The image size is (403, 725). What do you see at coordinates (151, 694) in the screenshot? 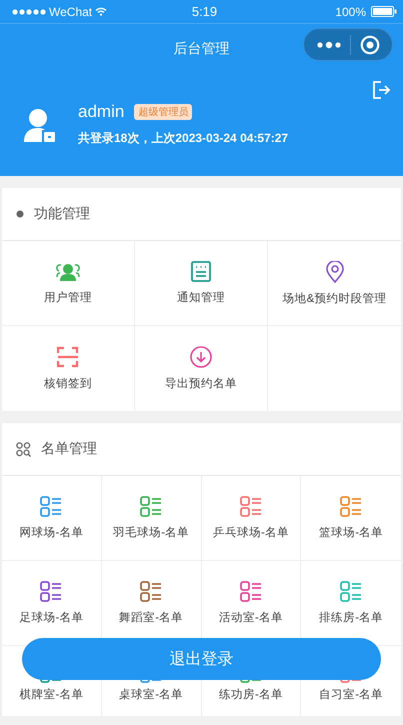
I see `list-item-link: 桌球室-名单` at bounding box center [151, 694].